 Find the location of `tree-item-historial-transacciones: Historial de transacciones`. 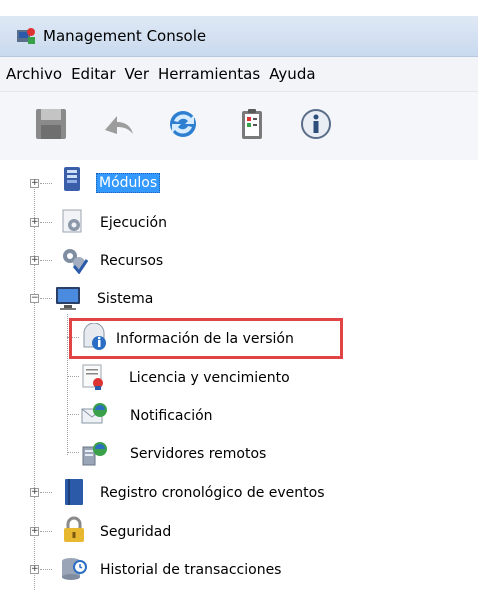

tree-item-historial-transacciones: Historial de transacciones is located at coordinates (190, 570).